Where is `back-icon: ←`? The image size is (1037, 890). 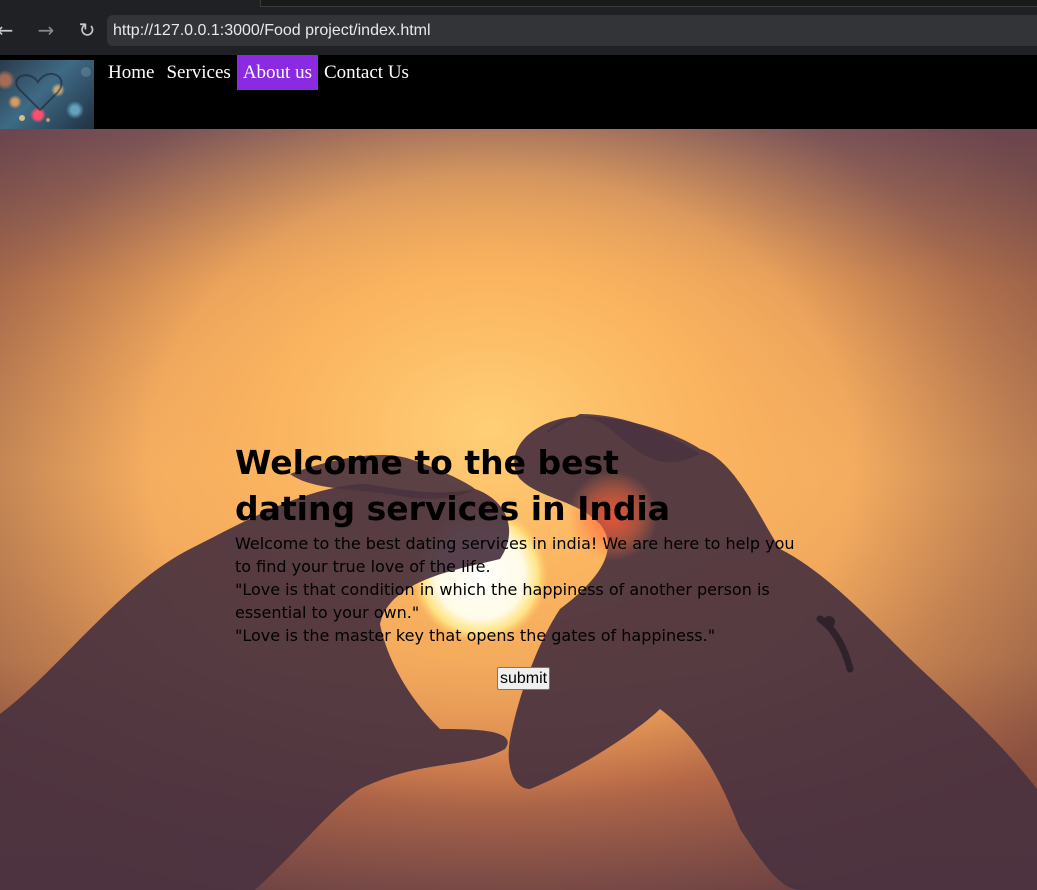 back-icon: ← is located at coordinates (9, 30).